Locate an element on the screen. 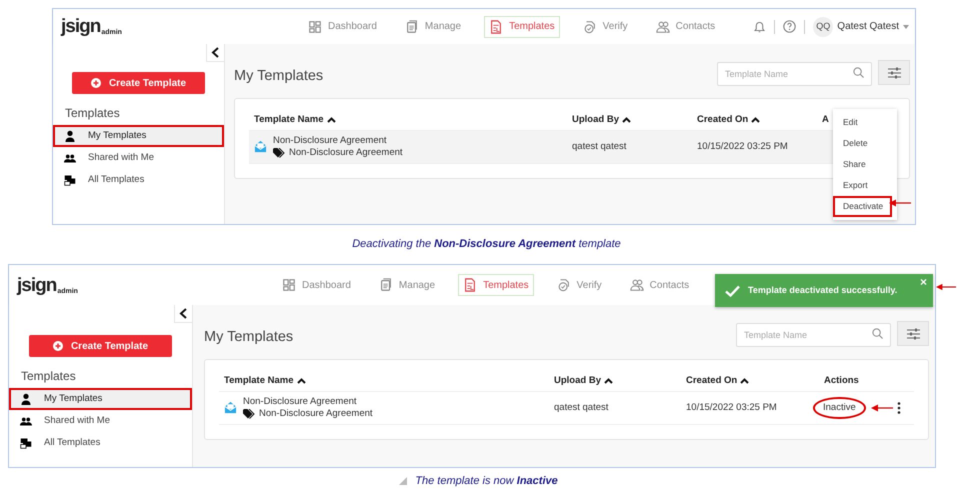 This screenshot has height=498, width=957. avatar: QQ is located at coordinates (823, 26).